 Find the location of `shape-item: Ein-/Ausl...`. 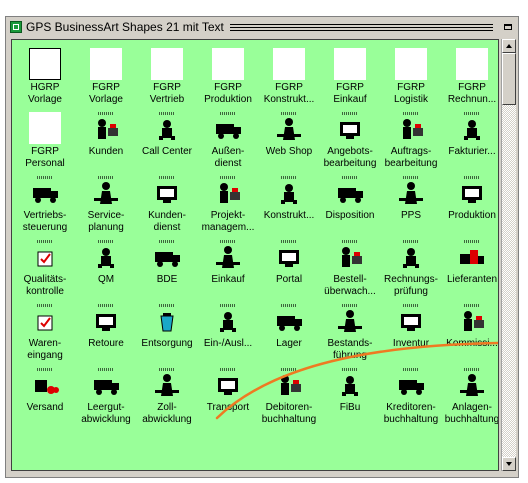

shape-item: Ein-/Ausl... is located at coordinates (228, 330).